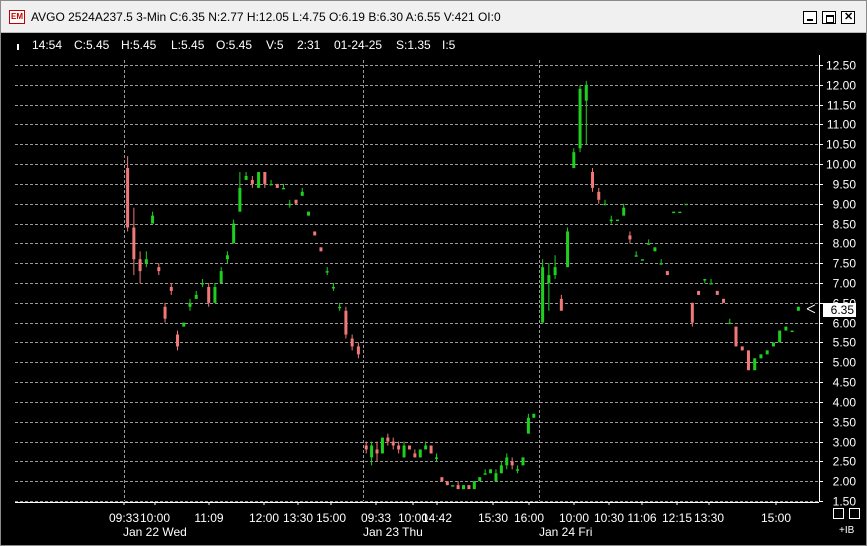 This screenshot has width=867, height=546. Describe the element at coordinates (529, 518) in the screenshot. I see `time-tick-label: 16:00` at that location.